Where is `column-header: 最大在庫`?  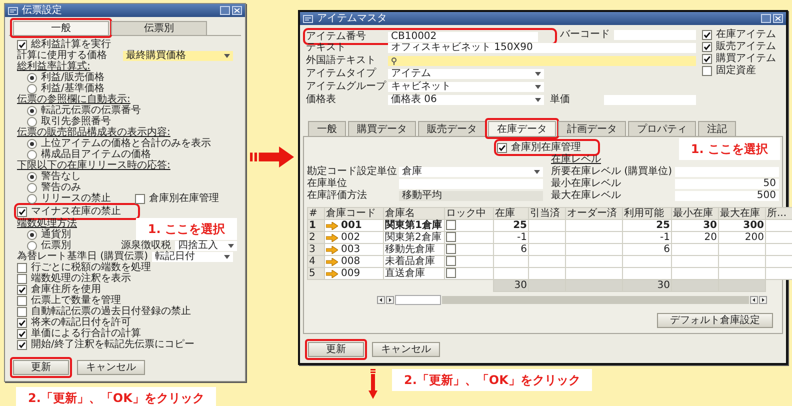 column-header: 最大在庫 is located at coordinates (742, 214).